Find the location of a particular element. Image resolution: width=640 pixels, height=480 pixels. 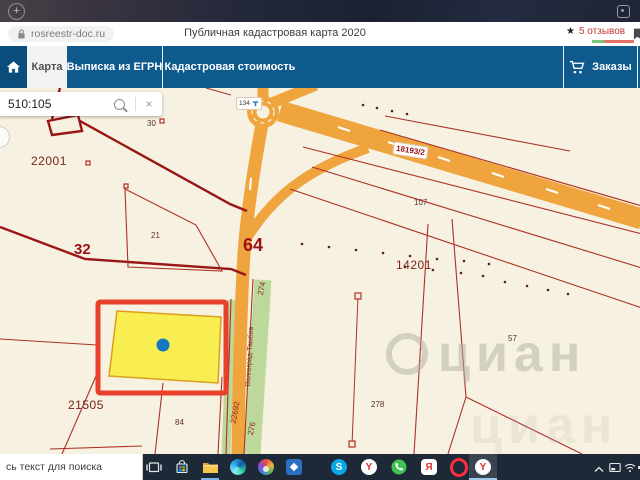

roundabout-number: 134 is located at coordinates (244, 103).